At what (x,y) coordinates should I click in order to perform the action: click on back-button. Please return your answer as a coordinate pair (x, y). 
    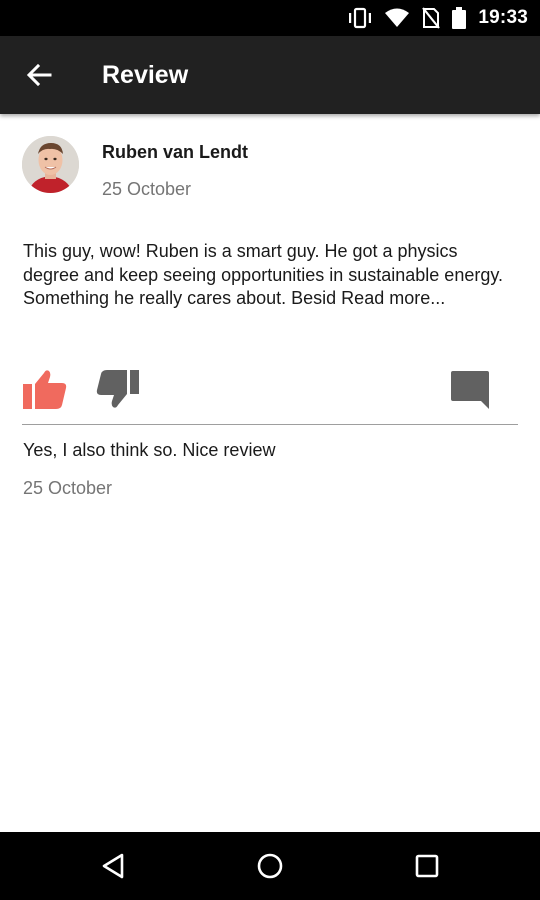
    Looking at the image, I should click on (39, 75).